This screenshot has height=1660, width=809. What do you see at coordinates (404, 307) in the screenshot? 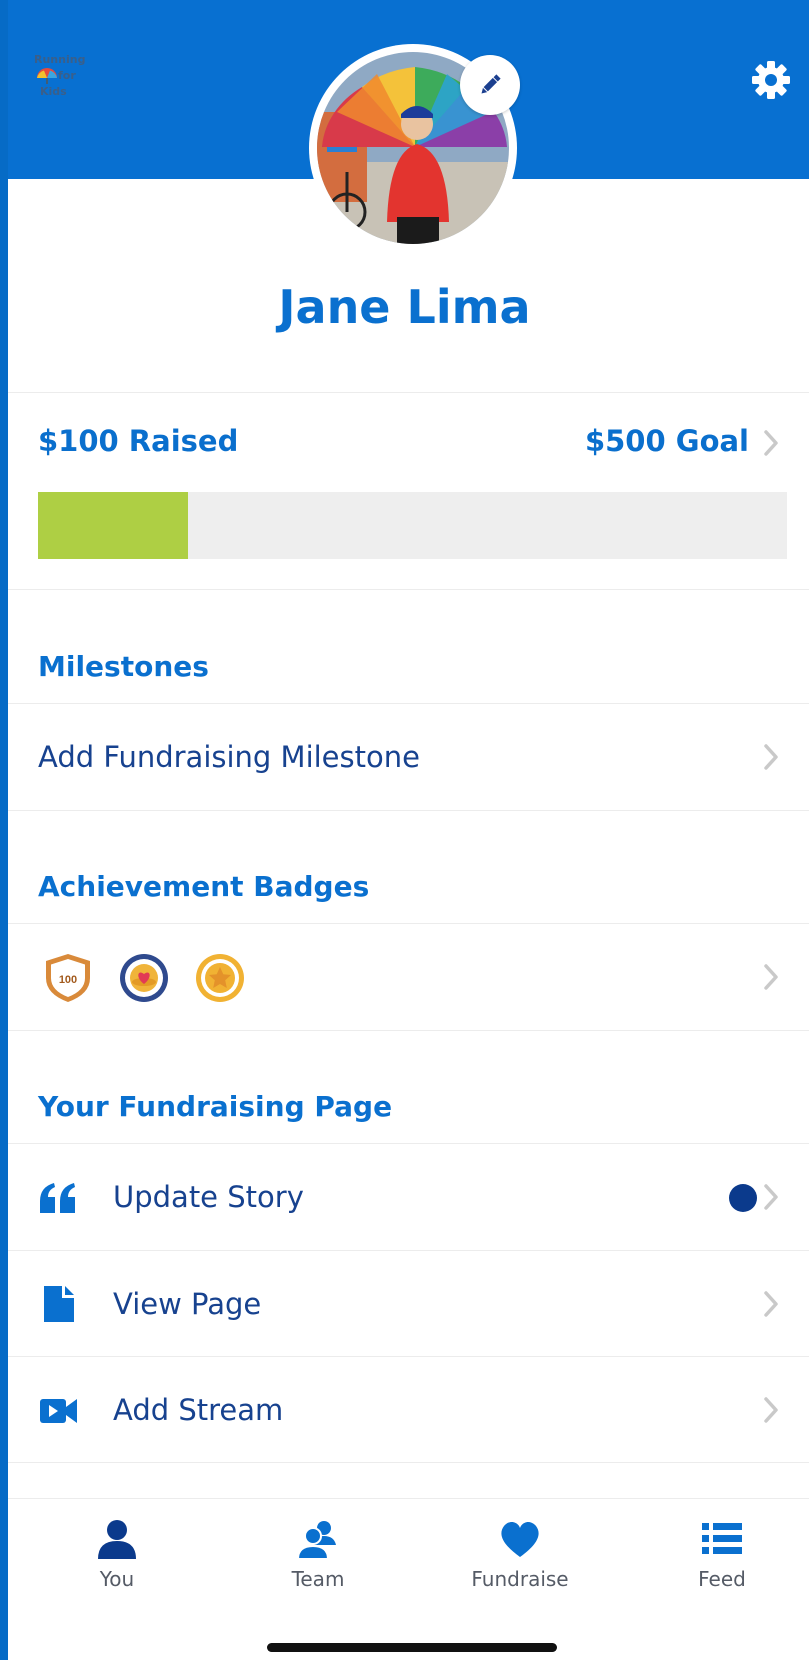
I see `user-name: Jane Lima` at bounding box center [404, 307].